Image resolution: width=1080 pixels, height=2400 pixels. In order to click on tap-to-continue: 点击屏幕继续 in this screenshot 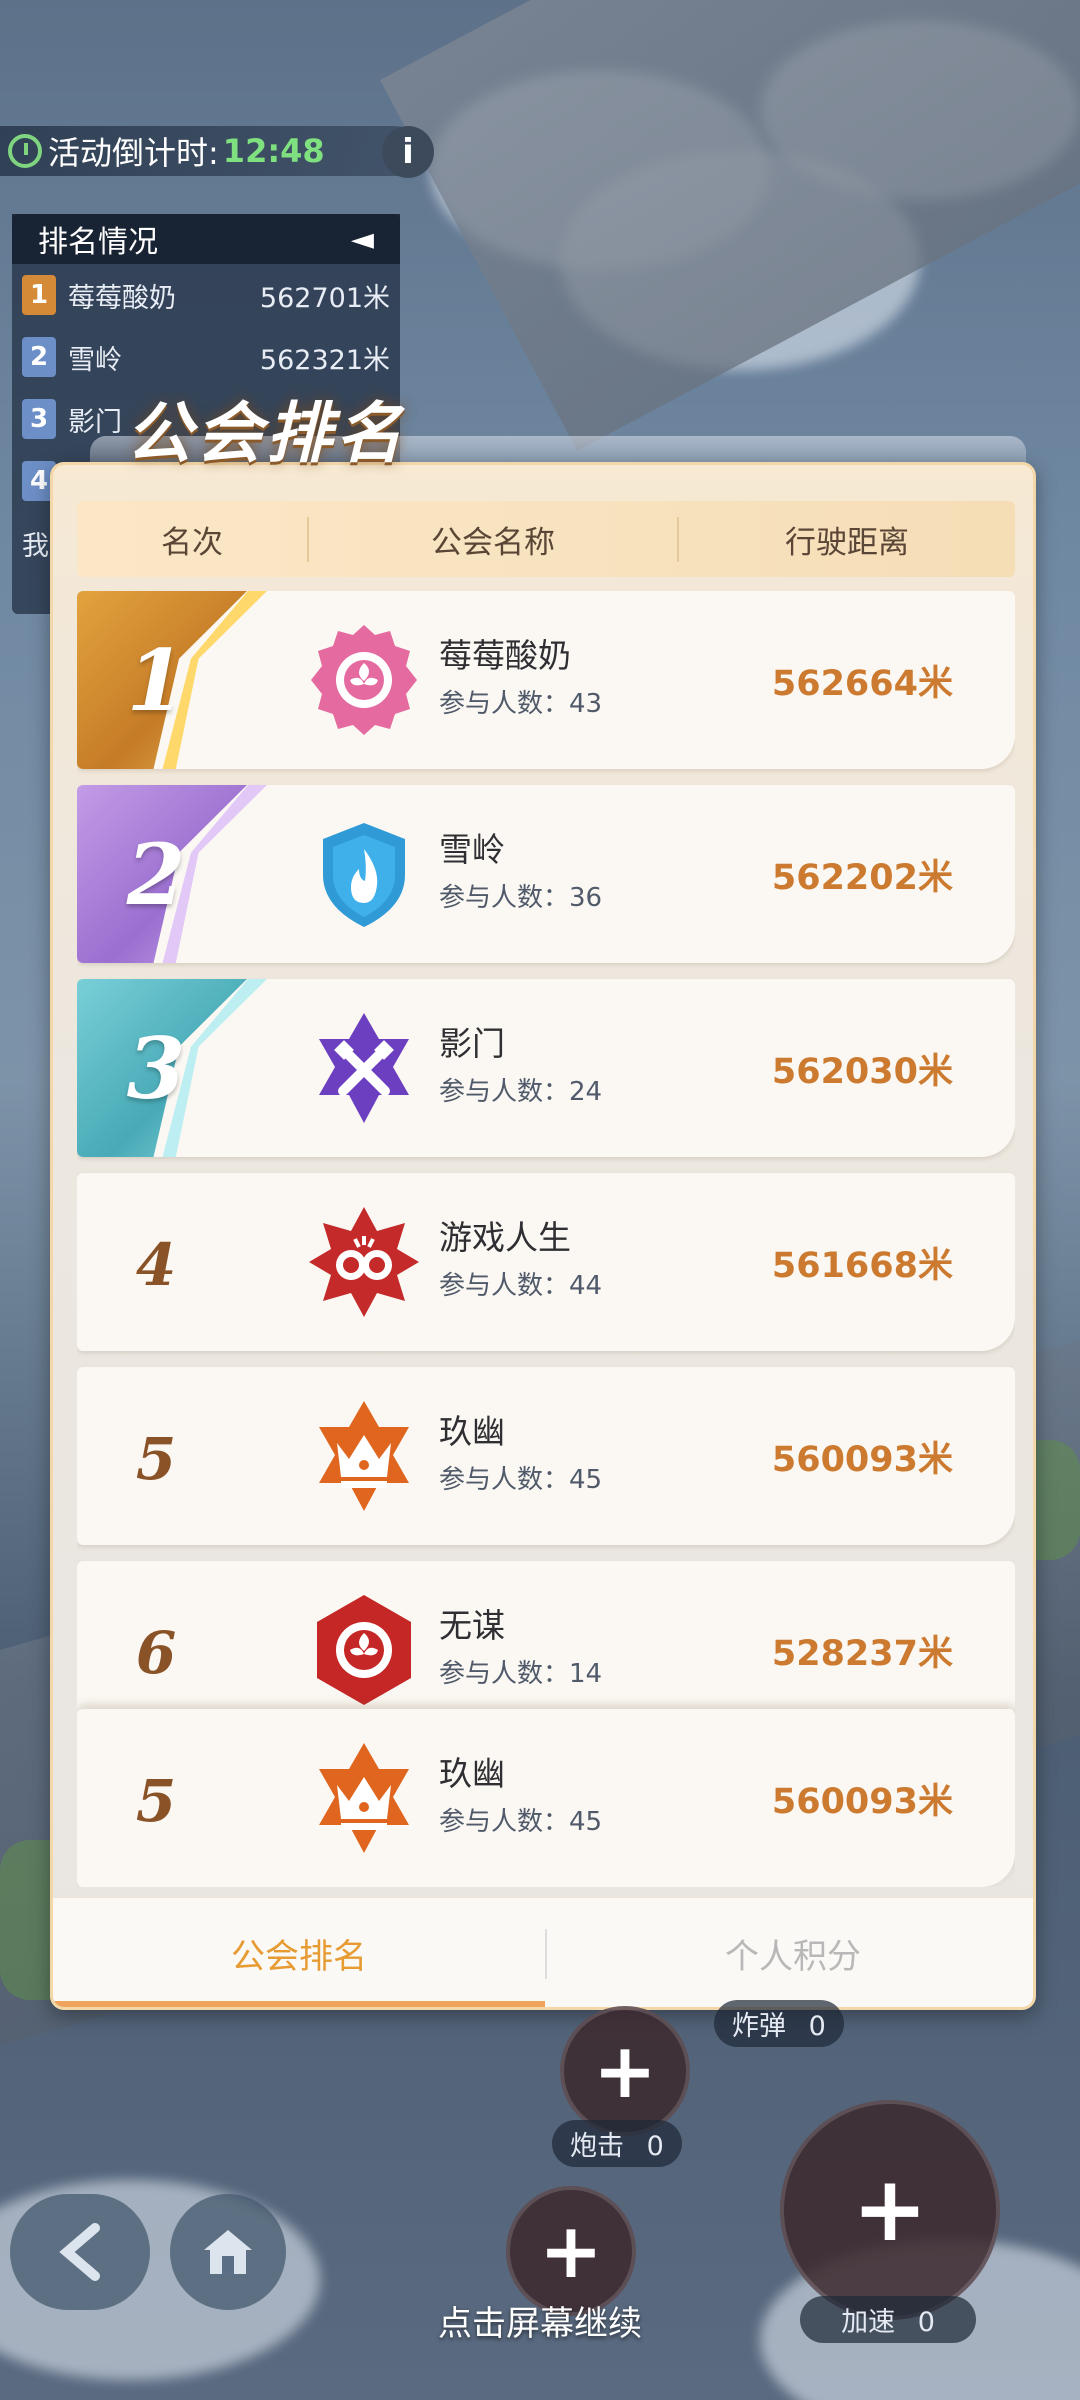, I will do `click(540, 2320)`.